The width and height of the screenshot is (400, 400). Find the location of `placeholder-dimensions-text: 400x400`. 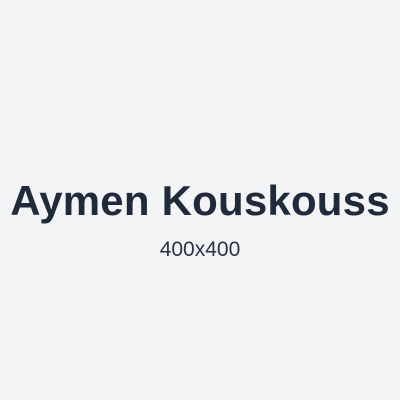

placeholder-dimensions-text: 400x400 is located at coordinates (200, 249).